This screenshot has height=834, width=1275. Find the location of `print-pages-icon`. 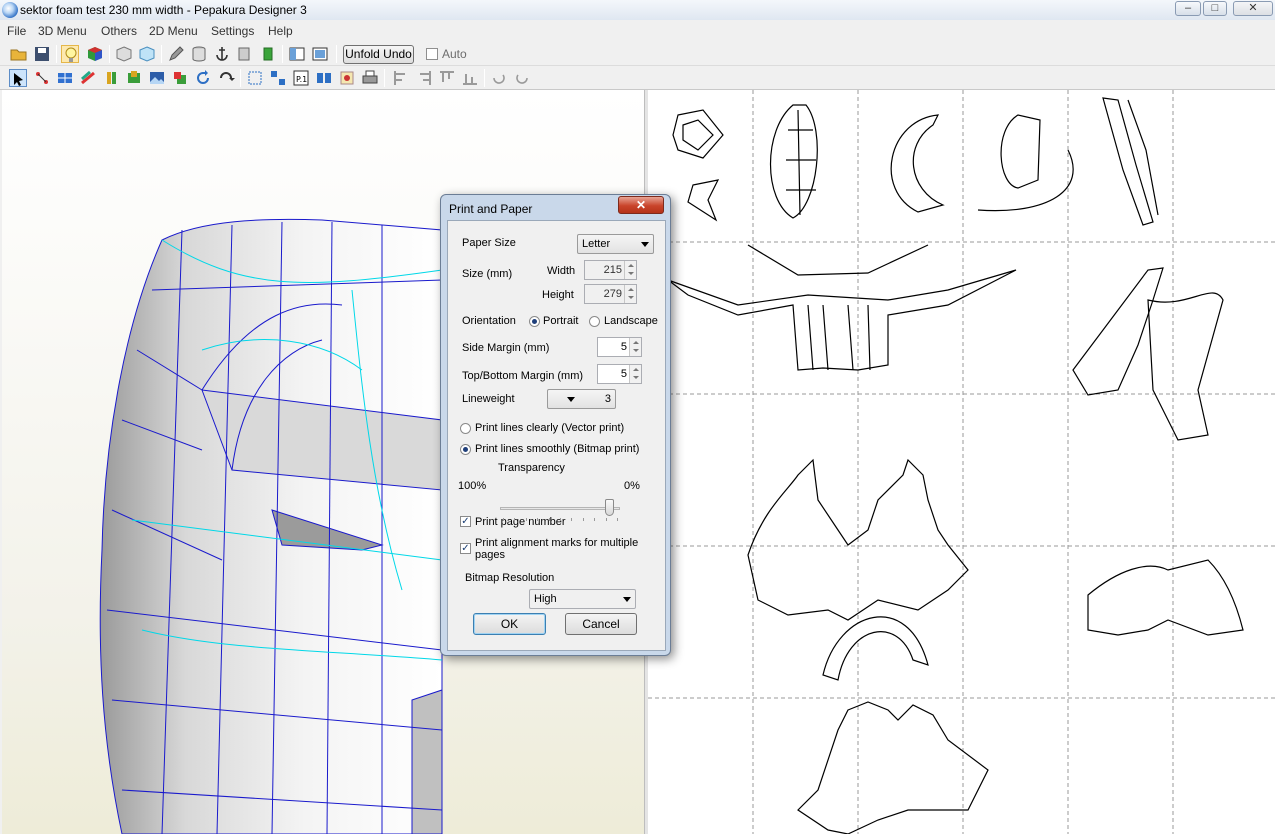

print-pages-icon is located at coordinates (324, 78).